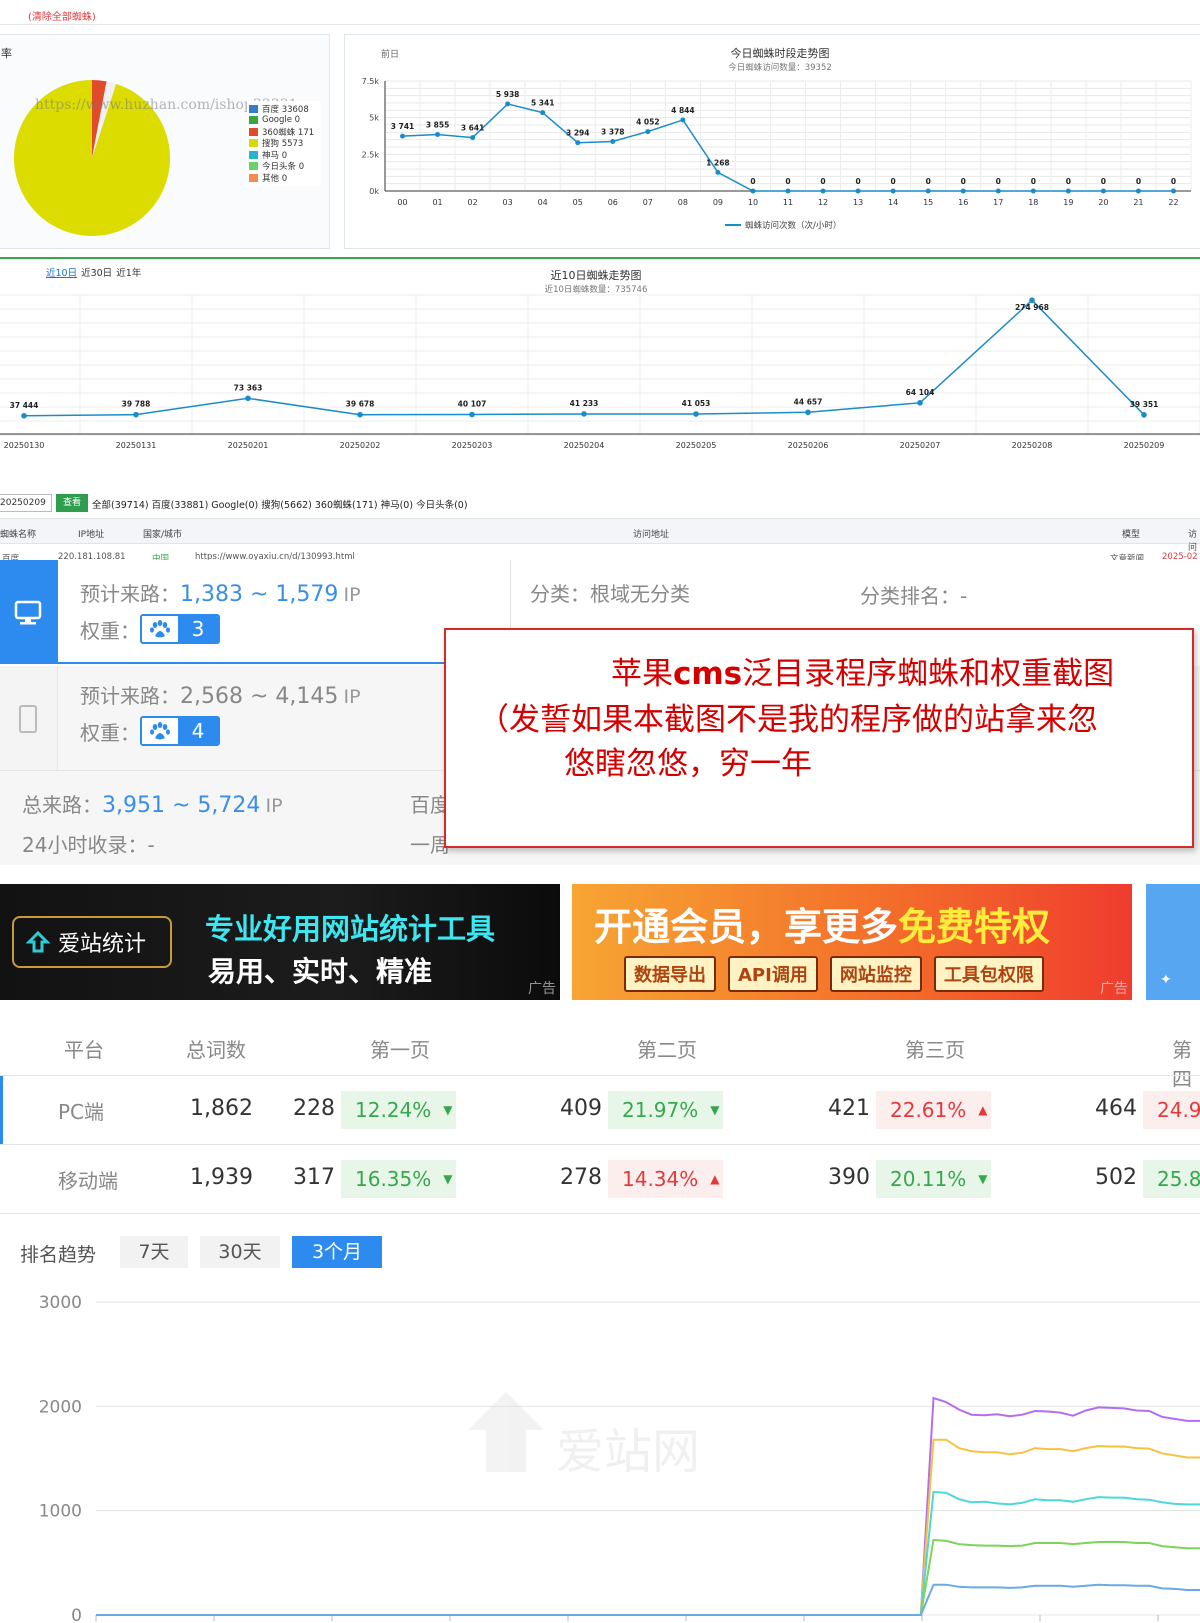  I want to click on view-button: 查看, so click(72, 503).